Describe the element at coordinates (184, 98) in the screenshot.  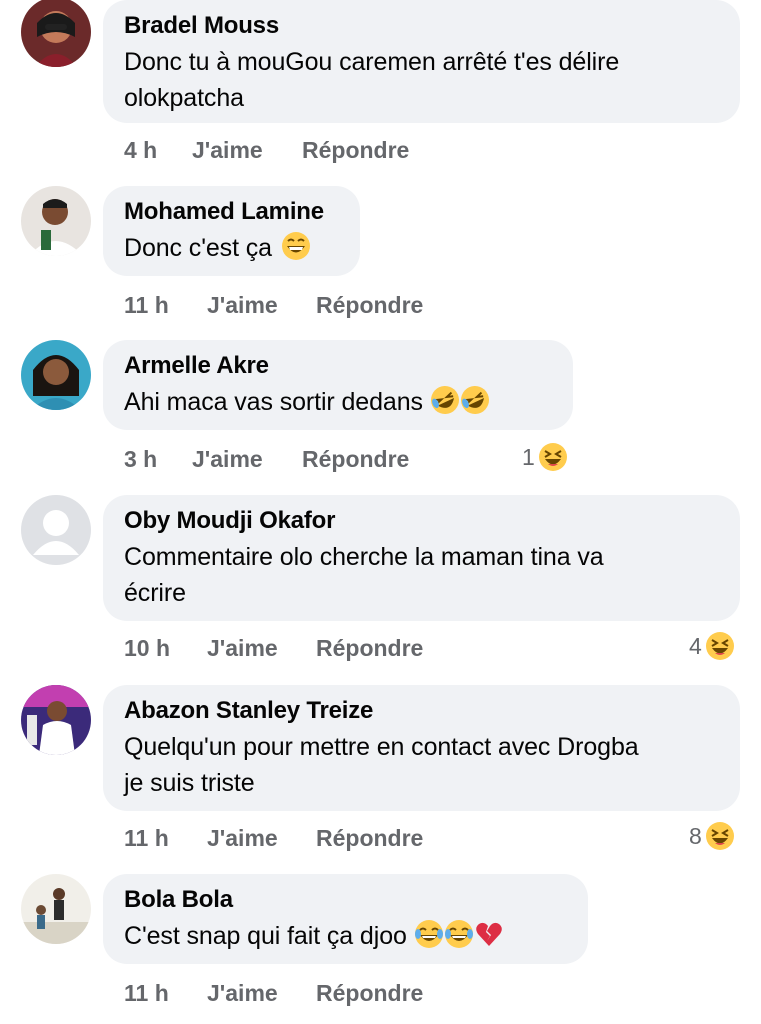
I see `comment-text-line: olokpatcha` at that location.